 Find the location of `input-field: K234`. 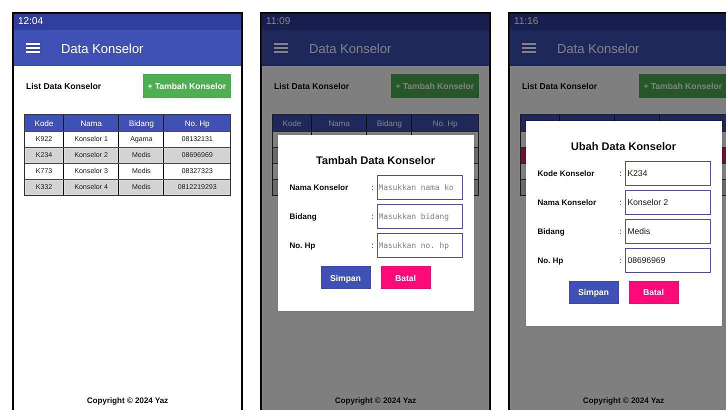

input-field: K234 is located at coordinates (667, 173).